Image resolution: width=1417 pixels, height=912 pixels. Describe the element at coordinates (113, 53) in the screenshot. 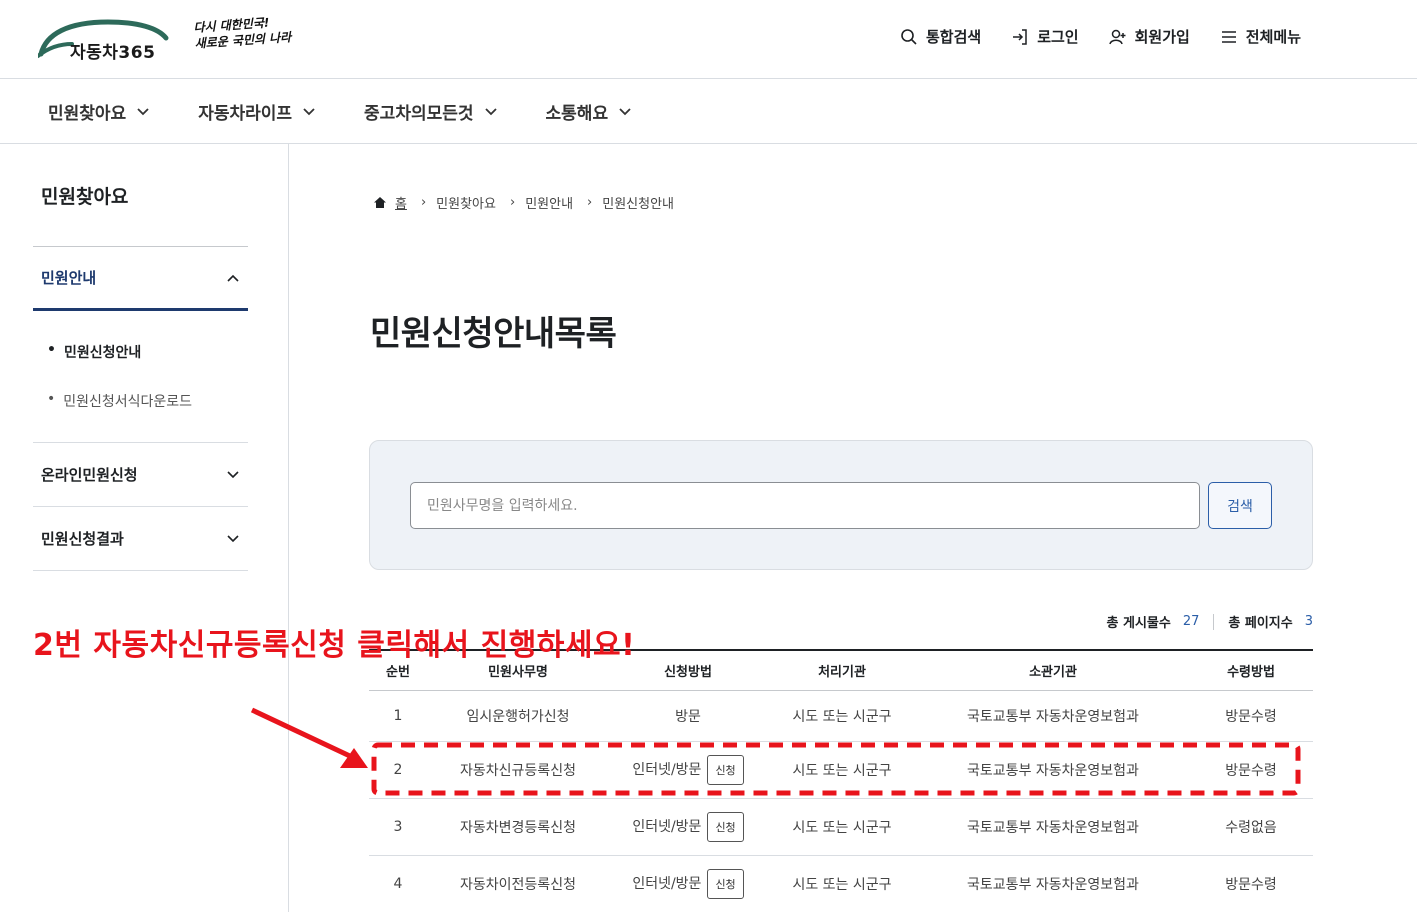

I see `logo-text: 자동차365` at that location.